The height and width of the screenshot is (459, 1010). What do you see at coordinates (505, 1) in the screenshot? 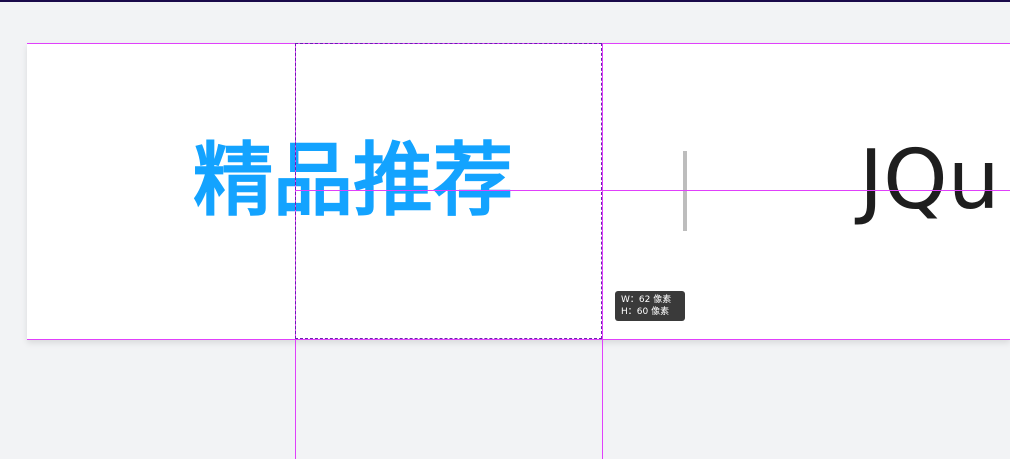
I see `window-top-border` at bounding box center [505, 1].